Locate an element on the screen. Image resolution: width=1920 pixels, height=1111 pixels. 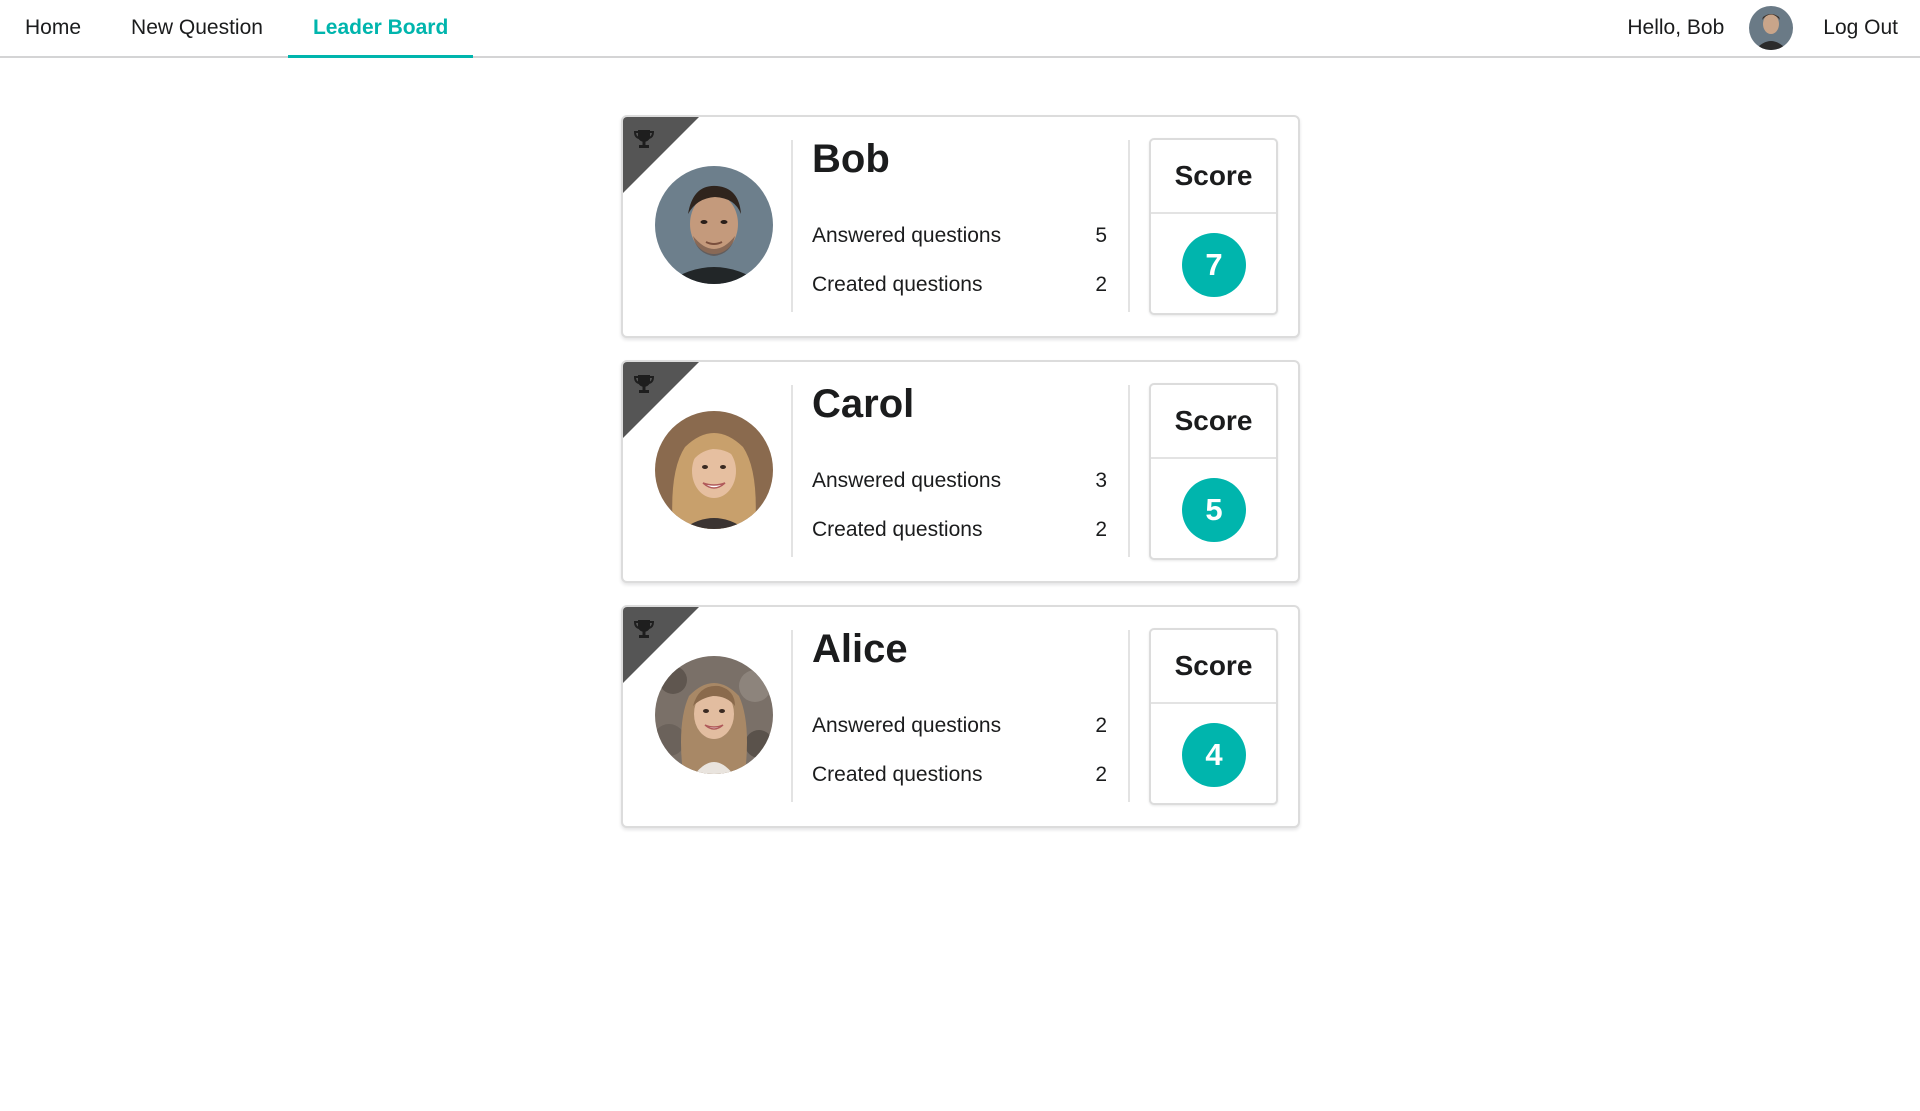
user-name: Alice is located at coordinates (860, 649).